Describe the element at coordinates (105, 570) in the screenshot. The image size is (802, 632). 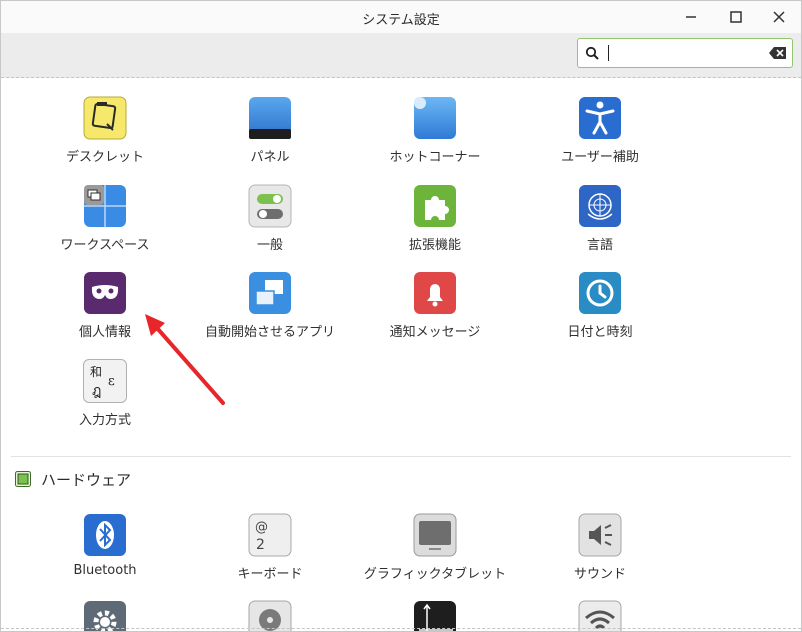
I see `item-label: Bluetooth` at that location.